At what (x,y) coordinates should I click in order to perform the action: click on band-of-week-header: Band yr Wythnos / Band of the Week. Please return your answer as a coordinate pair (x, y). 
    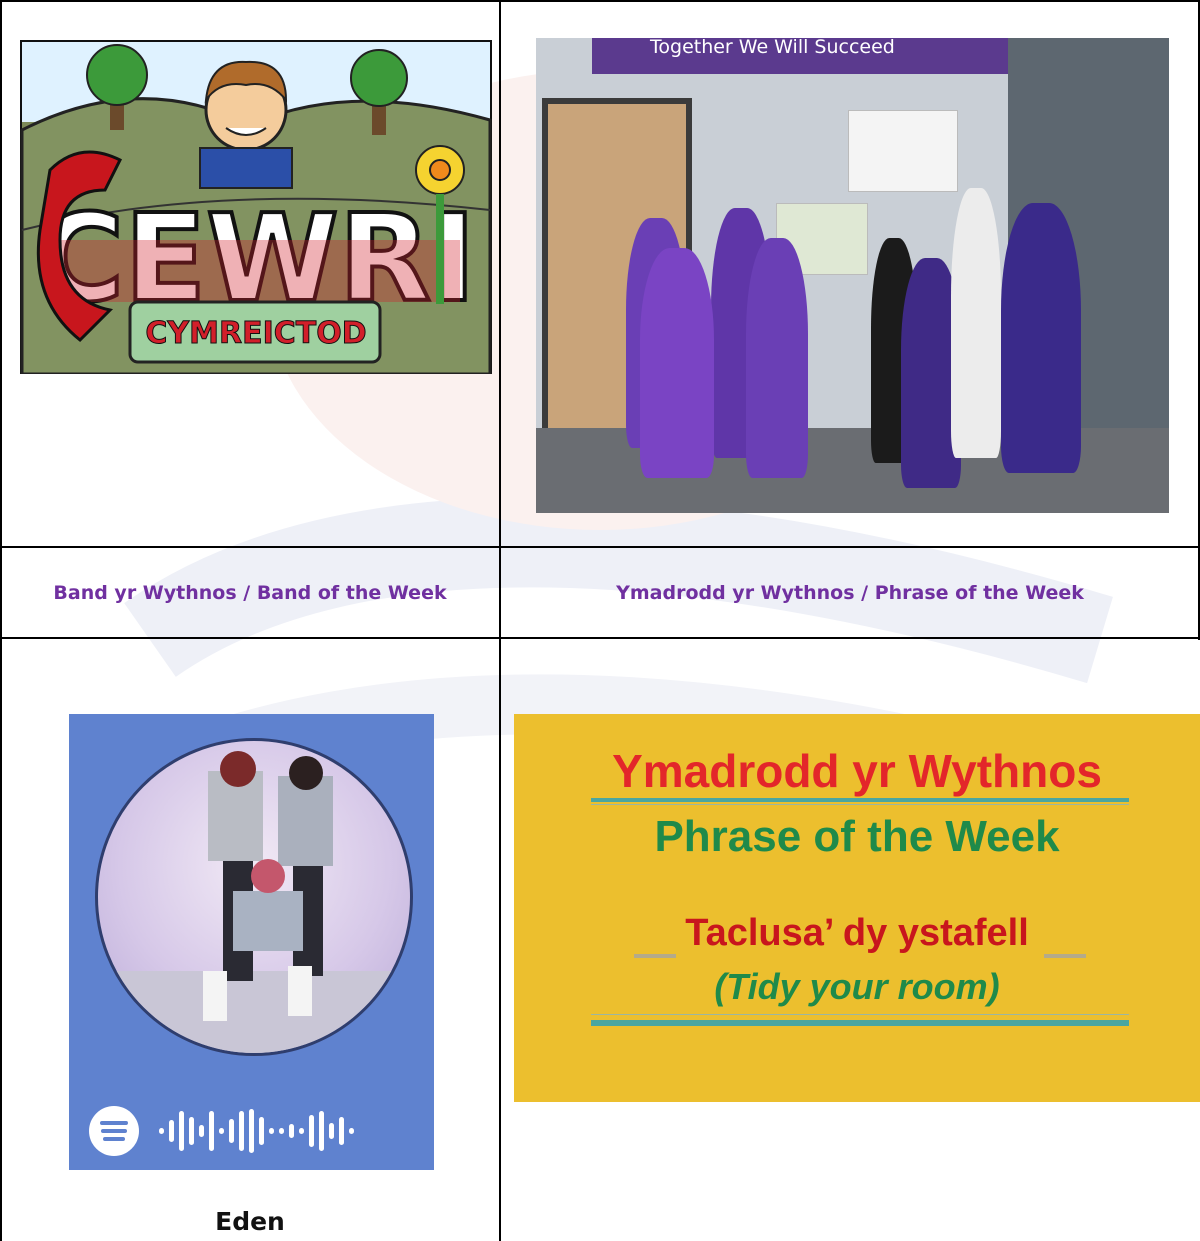
    Looking at the image, I should click on (250, 593).